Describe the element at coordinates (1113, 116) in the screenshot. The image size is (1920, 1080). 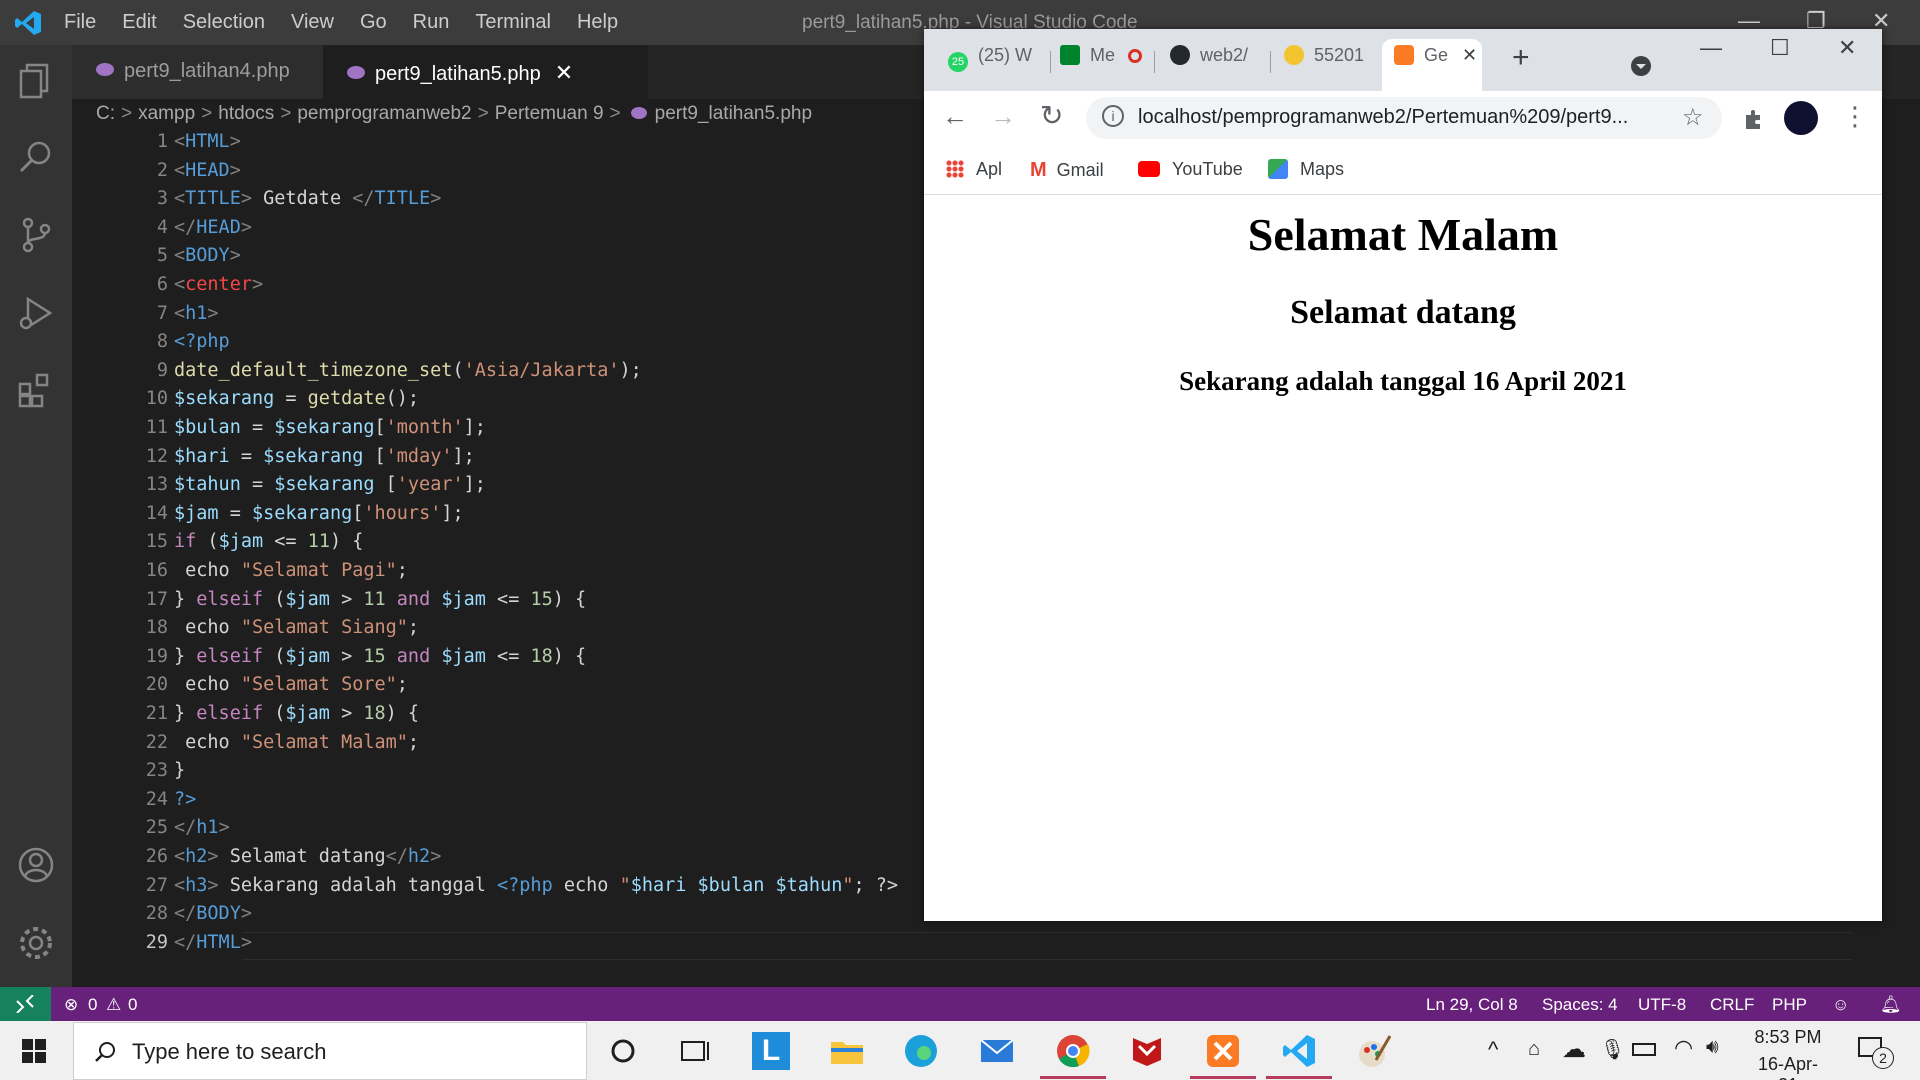
I see `site-info-icon: i` at that location.